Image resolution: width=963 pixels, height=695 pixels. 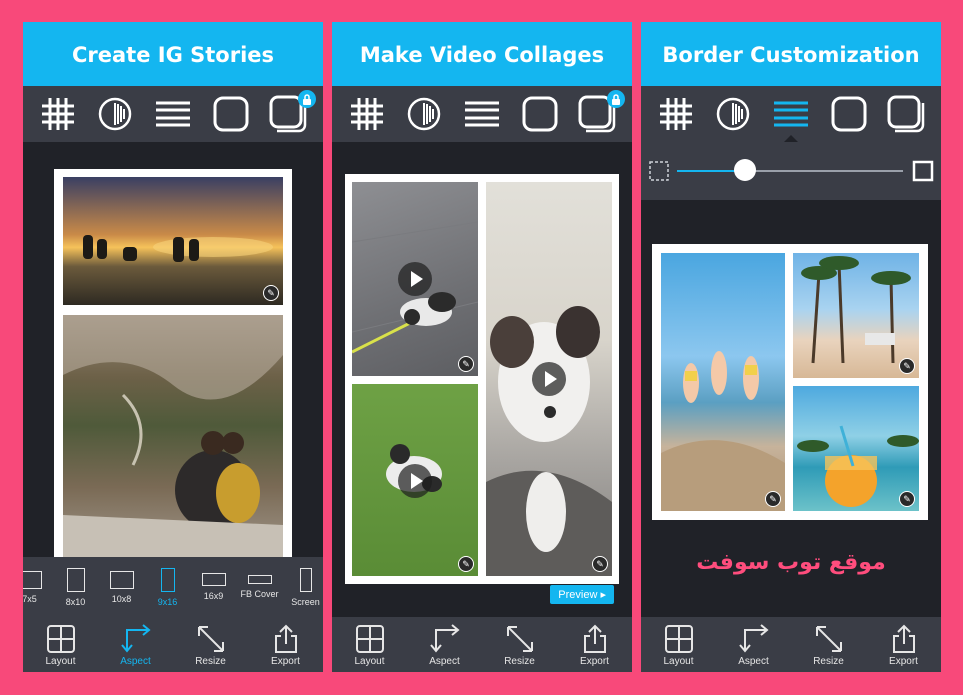 I want to click on puppy-leash-video: ✎, so click(x=415, y=279).